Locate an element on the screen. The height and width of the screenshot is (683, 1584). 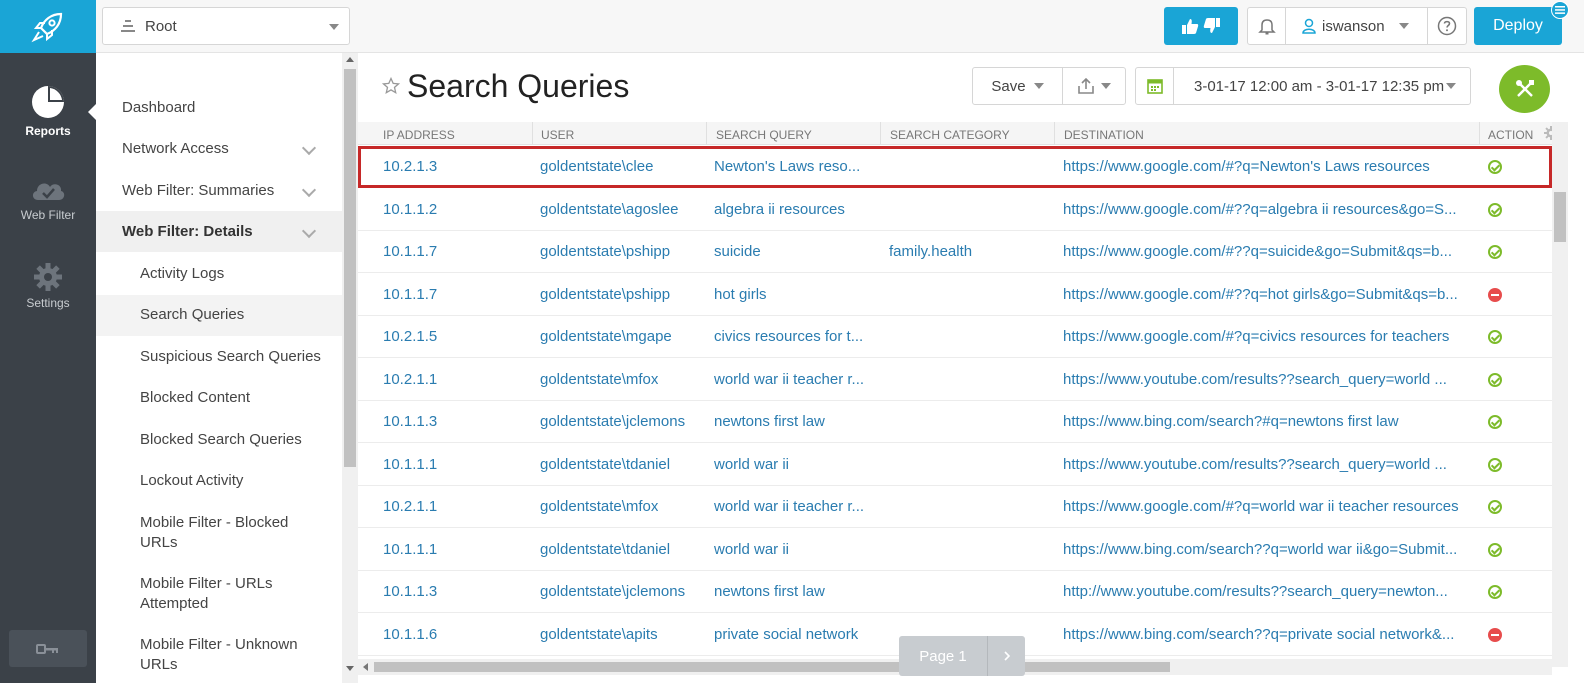
date-range-value: 3-01-17 12:00 am - 3-01-17 12:35 pm is located at coordinates (1322, 86).